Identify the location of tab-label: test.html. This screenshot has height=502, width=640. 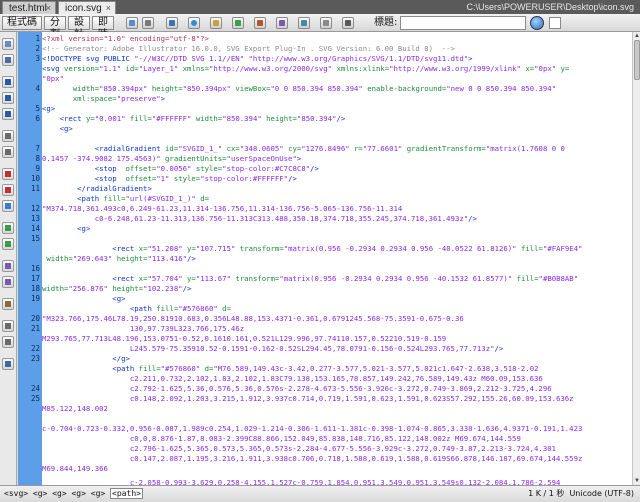
(28, 8).